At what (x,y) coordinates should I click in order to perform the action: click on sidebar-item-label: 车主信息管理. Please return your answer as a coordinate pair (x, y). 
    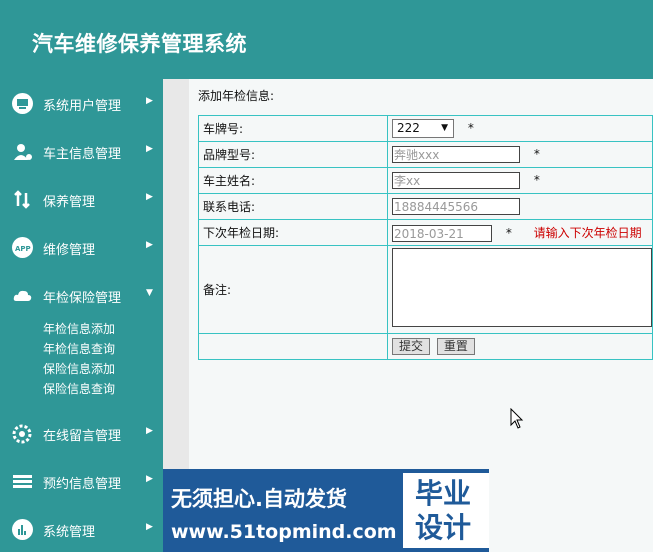
    Looking at the image, I should click on (82, 154).